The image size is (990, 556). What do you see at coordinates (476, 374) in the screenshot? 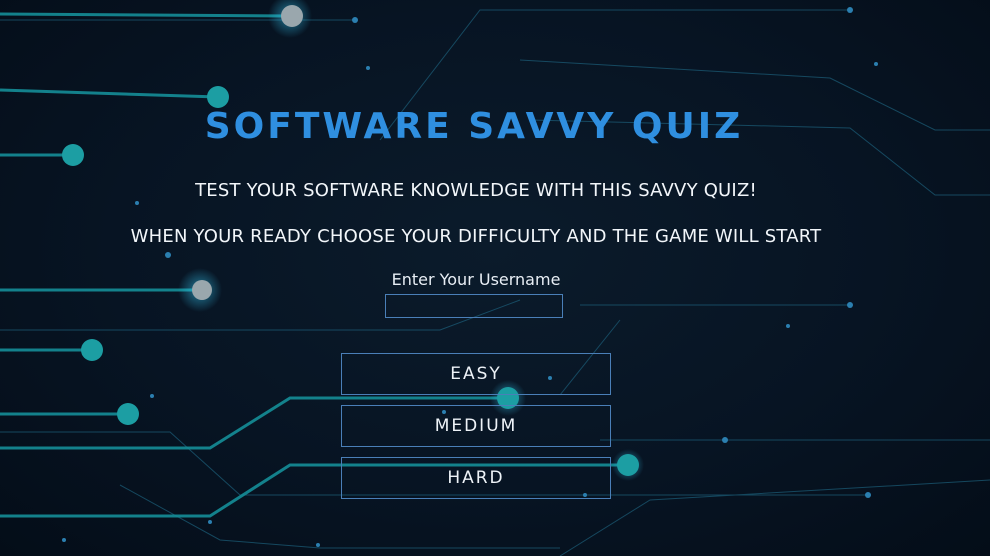
I see `easy-button: EASY` at bounding box center [476, 374].